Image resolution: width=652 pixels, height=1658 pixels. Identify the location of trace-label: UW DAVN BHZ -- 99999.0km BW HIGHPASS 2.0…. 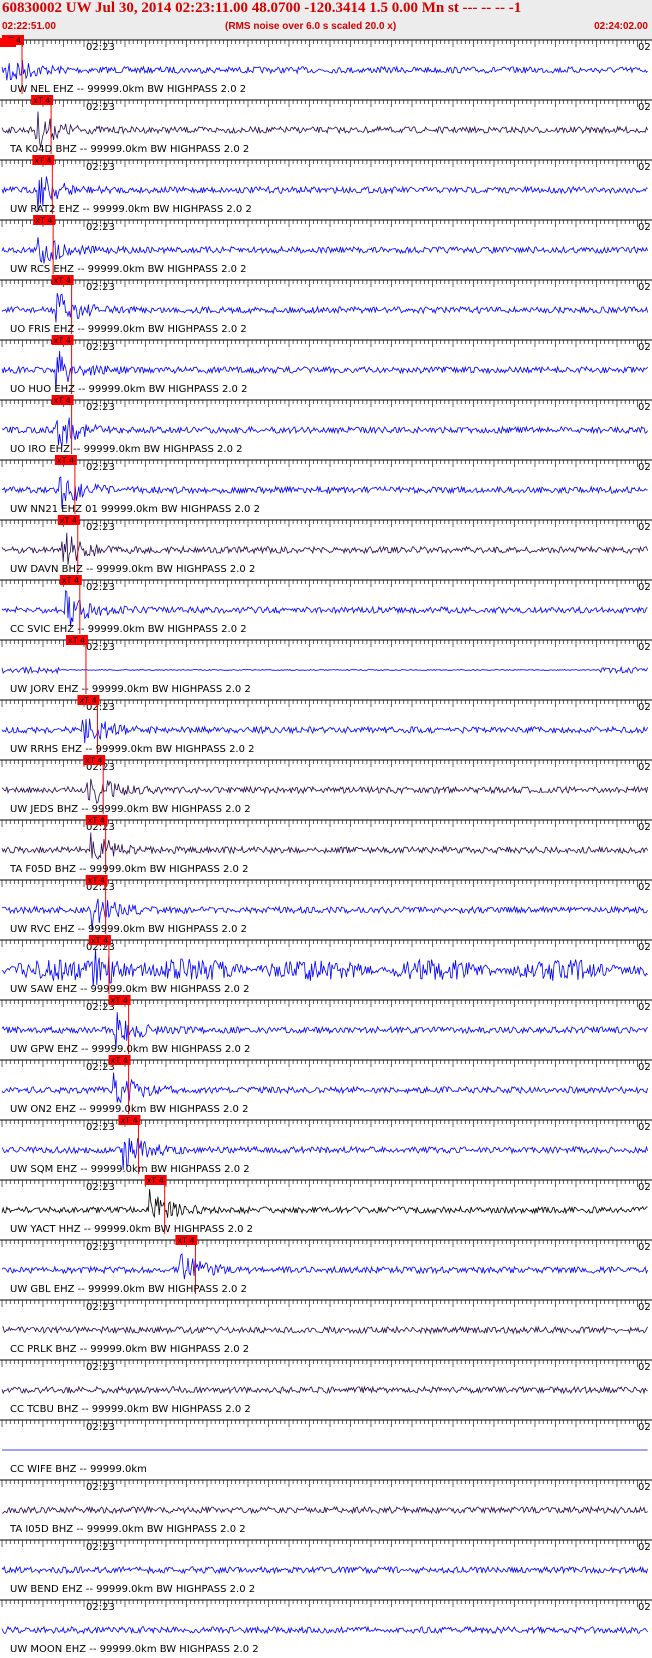
(132, 569).